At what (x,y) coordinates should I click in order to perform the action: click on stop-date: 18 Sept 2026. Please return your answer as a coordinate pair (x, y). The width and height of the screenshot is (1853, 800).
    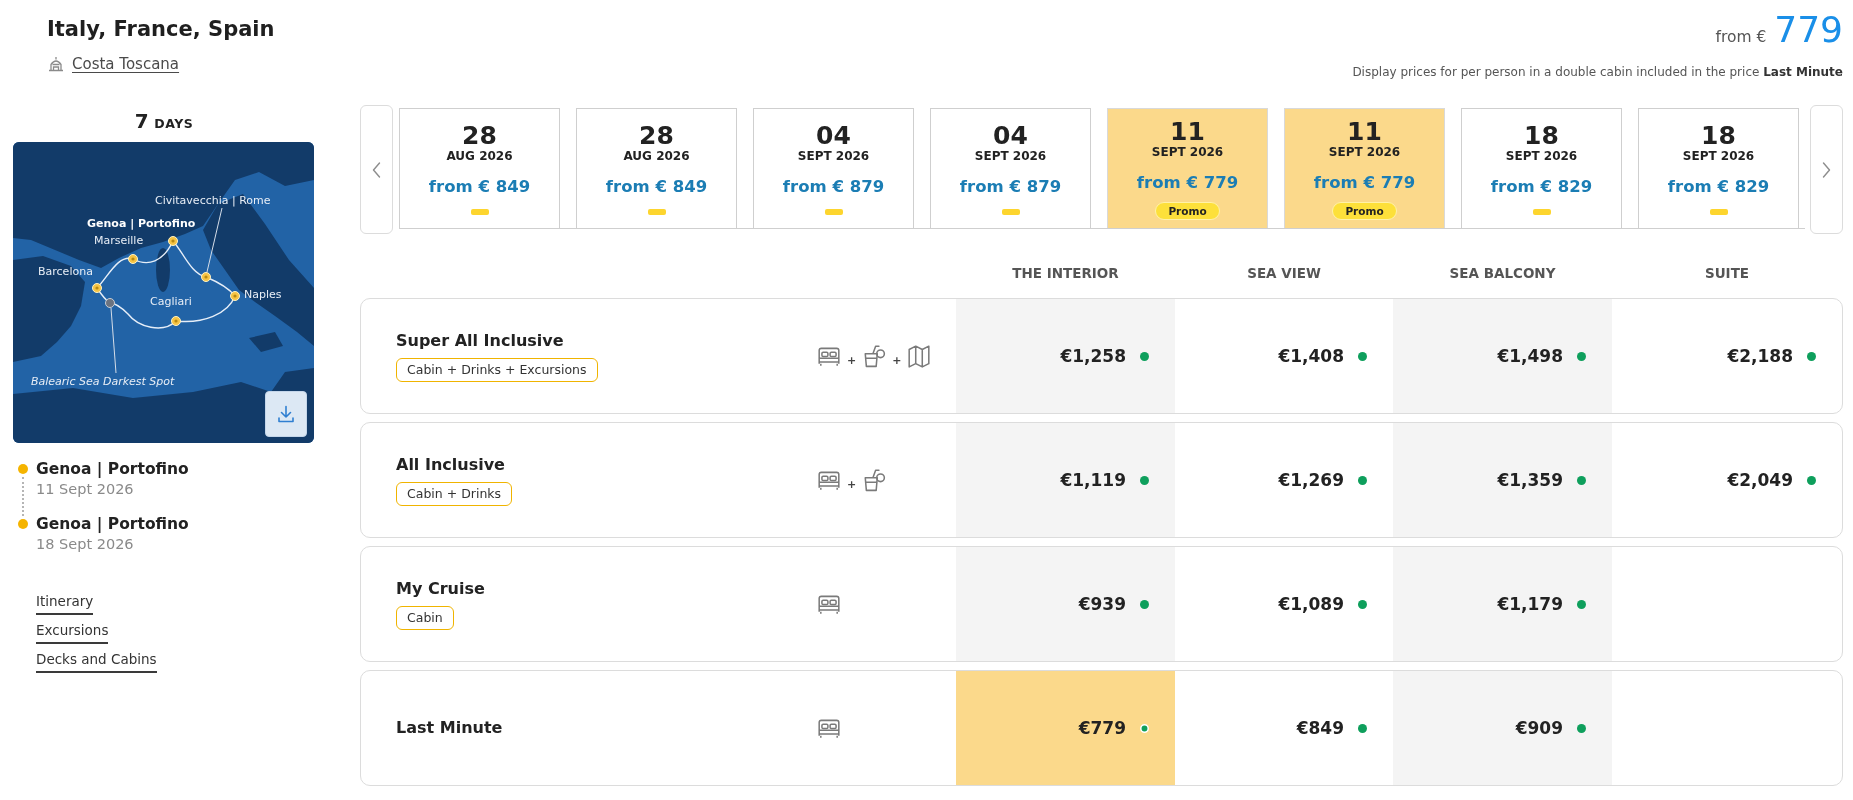
    Looking at the image, I should click on (85, 544).